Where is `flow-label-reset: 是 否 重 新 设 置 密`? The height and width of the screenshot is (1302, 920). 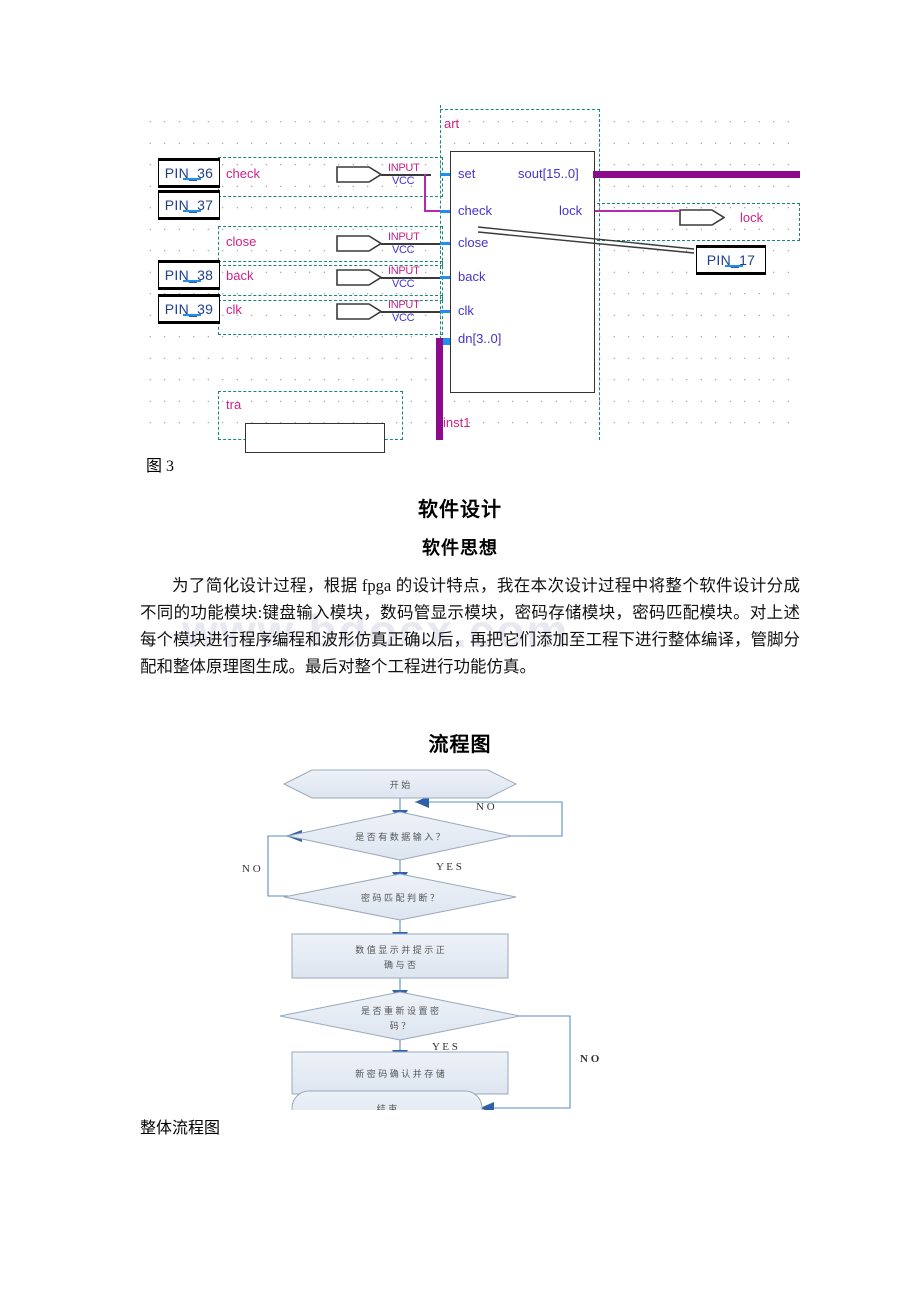
flow-label-reset: 是 否 重 新 设 置 密 is located at coordinates (400, 1010).